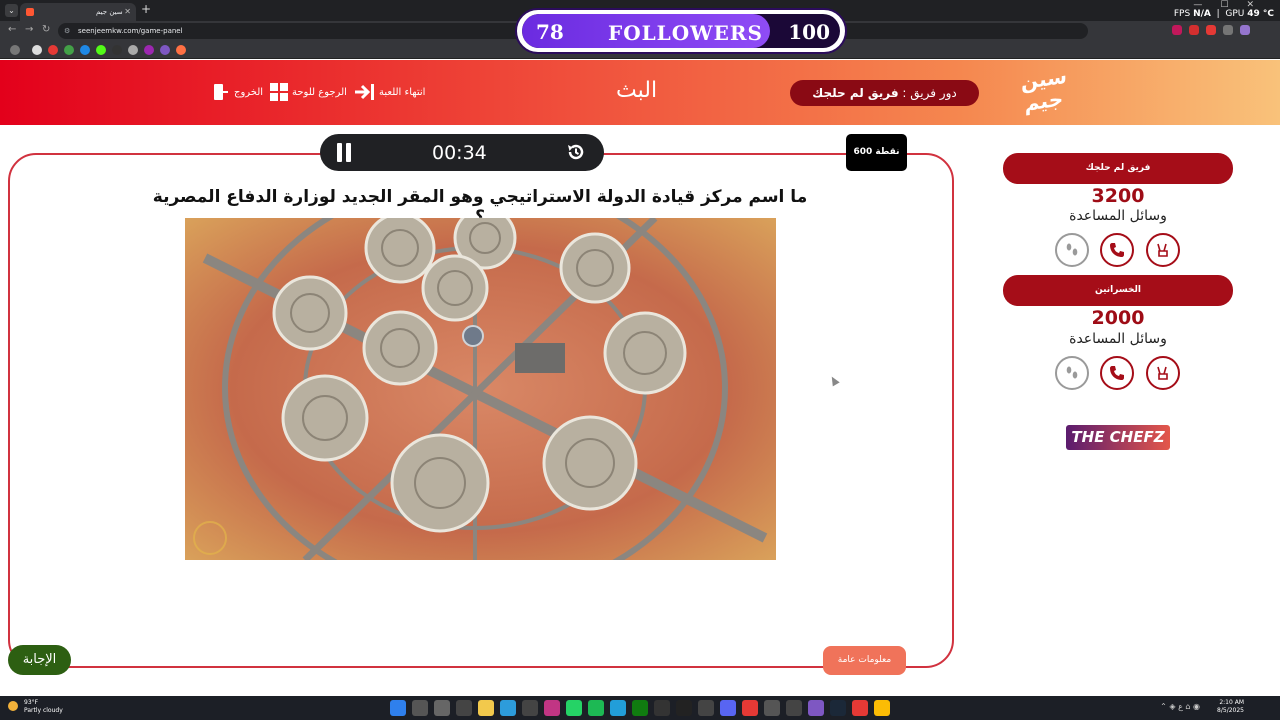  I want to click on reload-icon: ↻, so click(46, 29).